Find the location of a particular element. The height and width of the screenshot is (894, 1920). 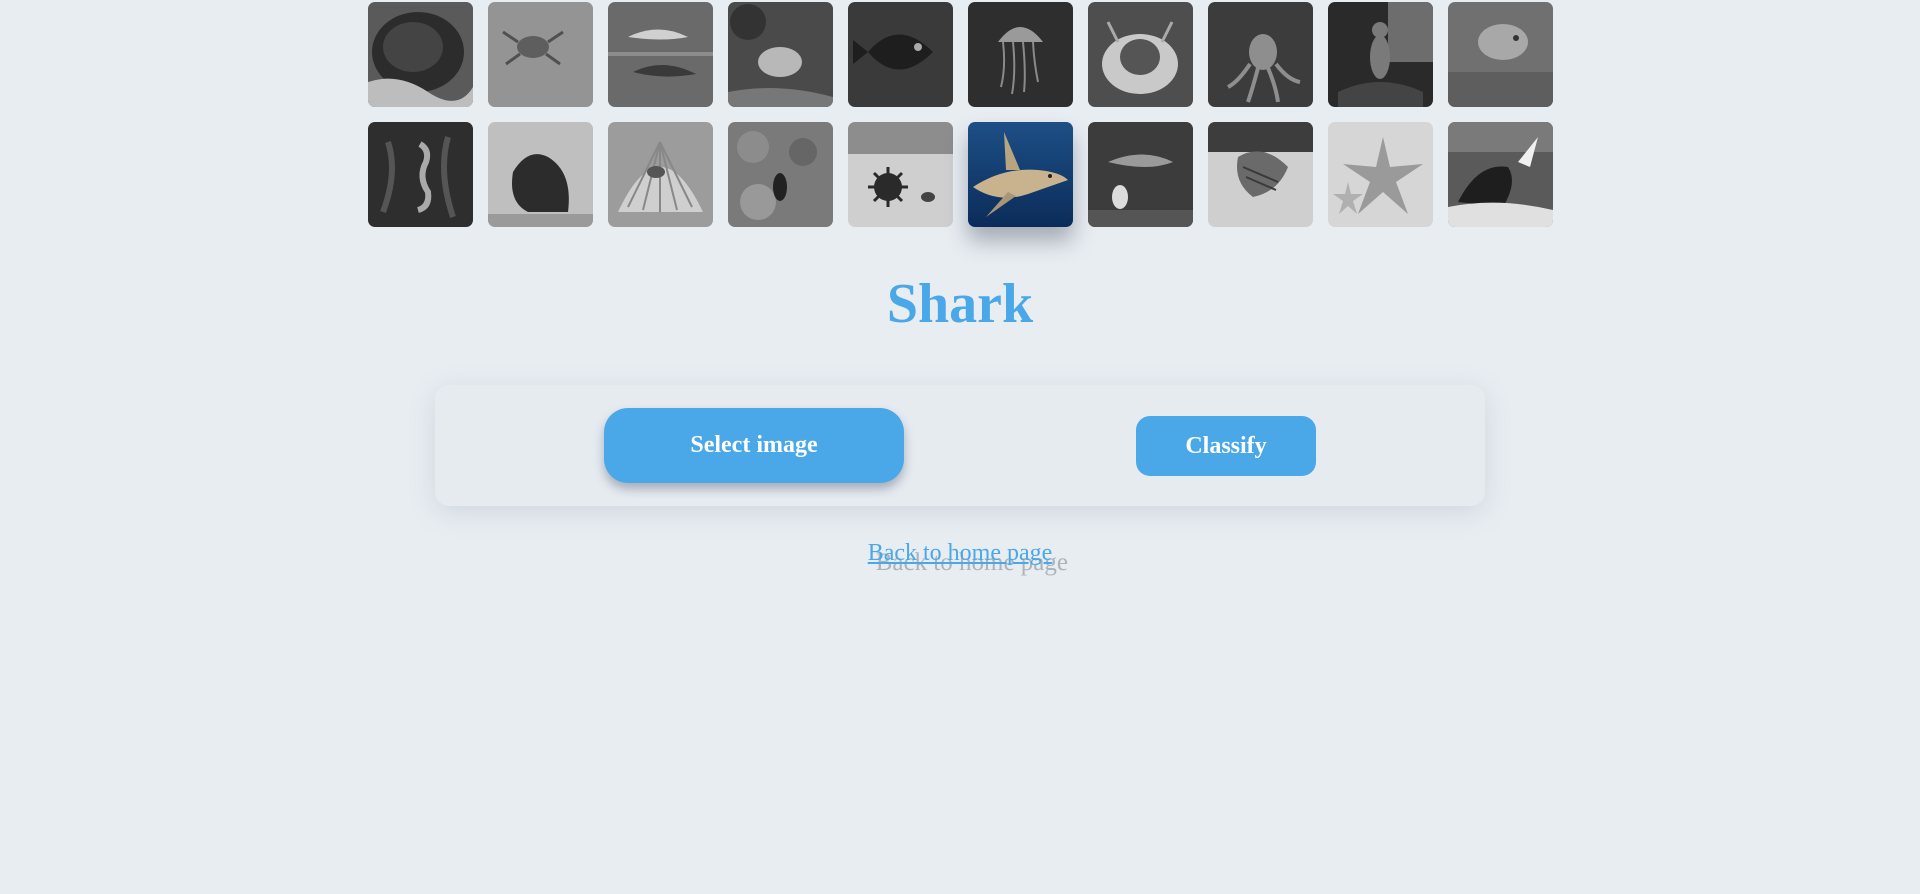

squid-icon is located at coordinates (1260, 174).